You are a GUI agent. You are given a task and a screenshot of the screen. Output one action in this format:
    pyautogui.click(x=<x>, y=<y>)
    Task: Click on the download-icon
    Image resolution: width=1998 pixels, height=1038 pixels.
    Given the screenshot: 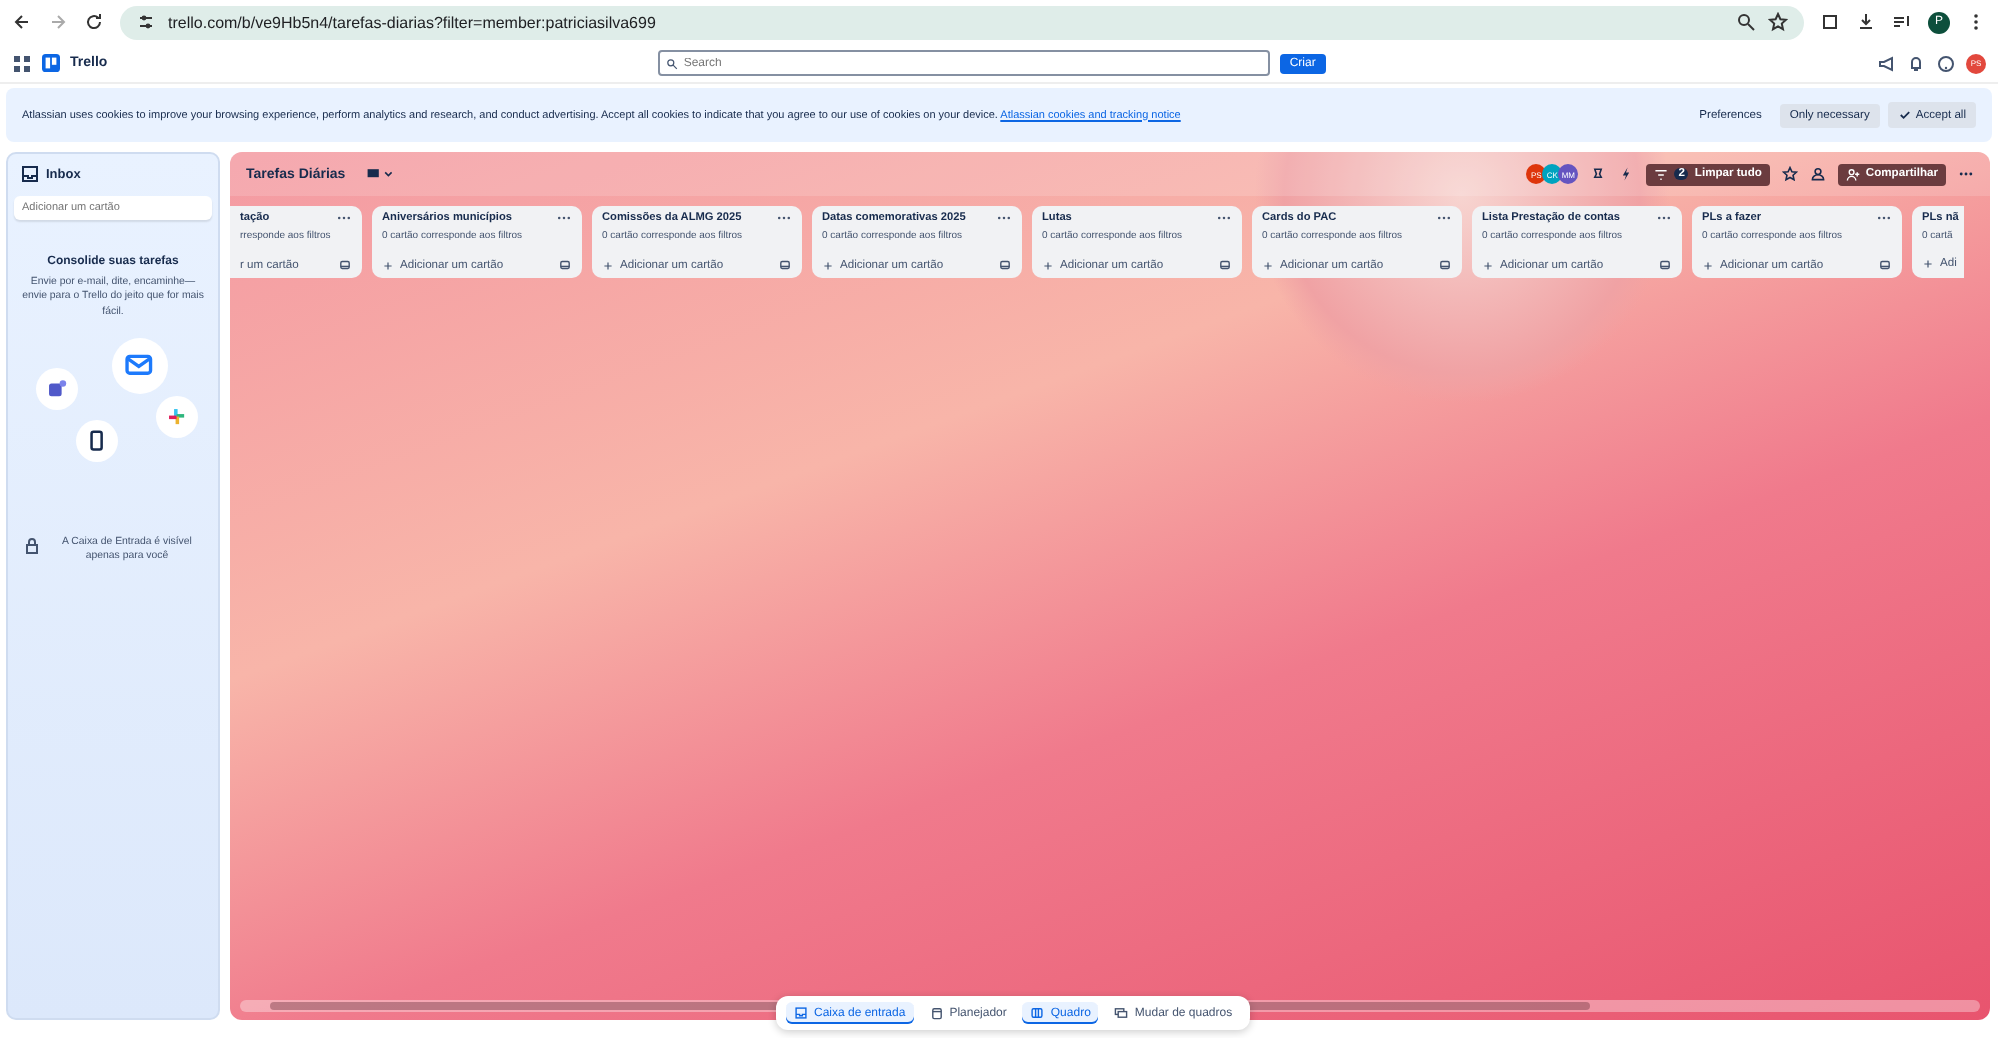 What is the action you would take?
    pyautogui.click(x=1866, y=22)
    